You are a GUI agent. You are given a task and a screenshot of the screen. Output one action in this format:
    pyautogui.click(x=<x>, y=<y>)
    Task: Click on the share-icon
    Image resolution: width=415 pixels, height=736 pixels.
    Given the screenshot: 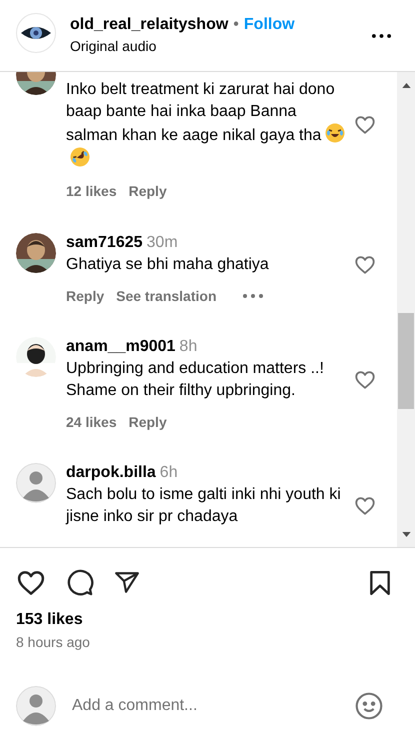 What is the action you would take?
    pyautogui.click(x=127, y=583)
    